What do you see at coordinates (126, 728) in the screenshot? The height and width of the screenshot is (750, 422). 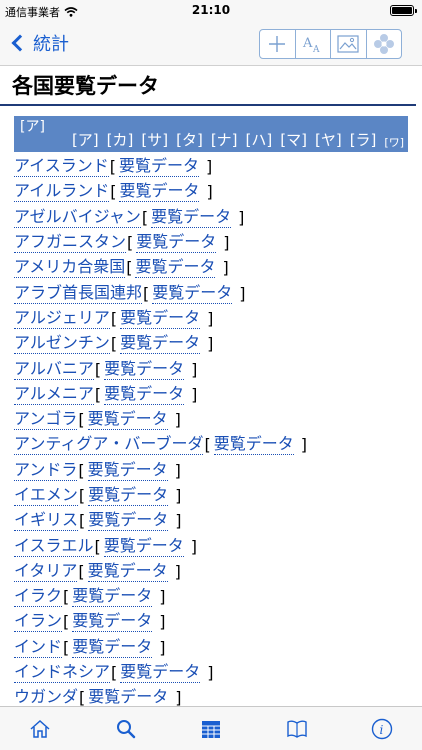 I see `tab-search` at bounding box center [126, 728].